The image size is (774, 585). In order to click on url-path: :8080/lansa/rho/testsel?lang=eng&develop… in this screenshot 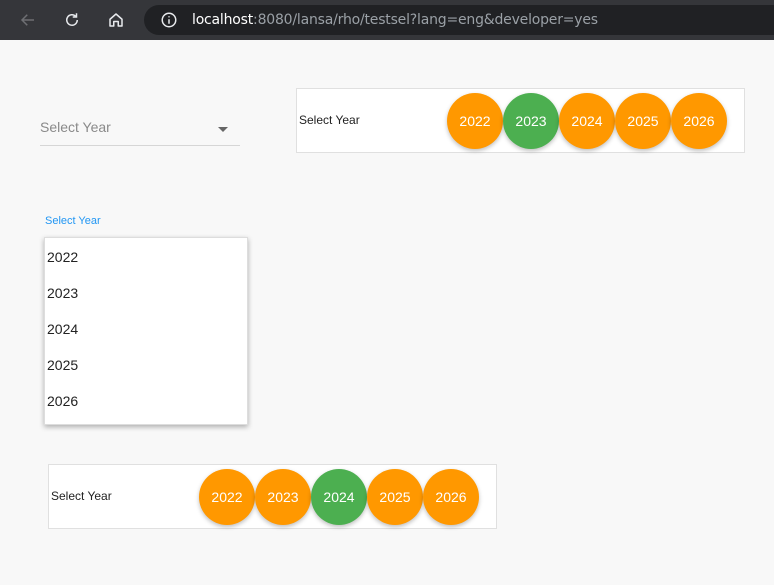, I will do `click(425, 20)`.